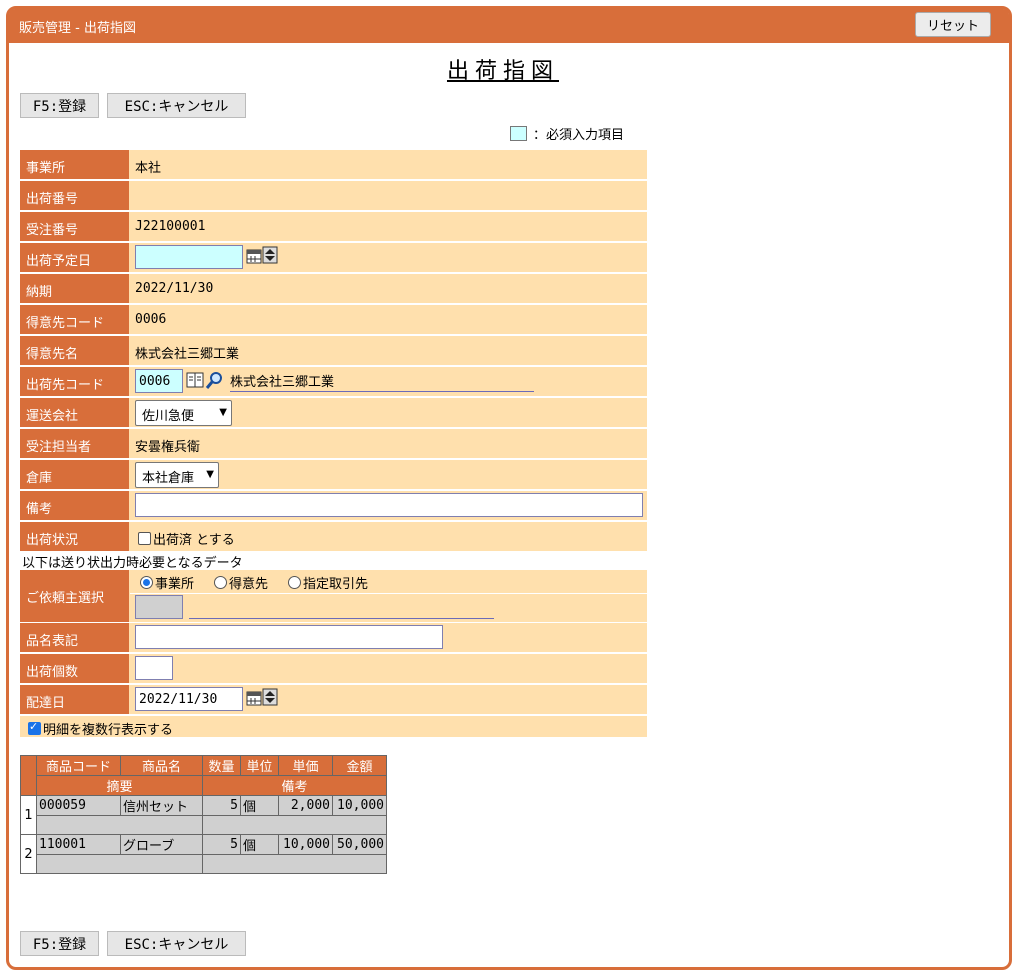  What do you see at coordinates (206, 380) in the screenshot?
I see `book-search-icon` at bounding box center [206, 380].